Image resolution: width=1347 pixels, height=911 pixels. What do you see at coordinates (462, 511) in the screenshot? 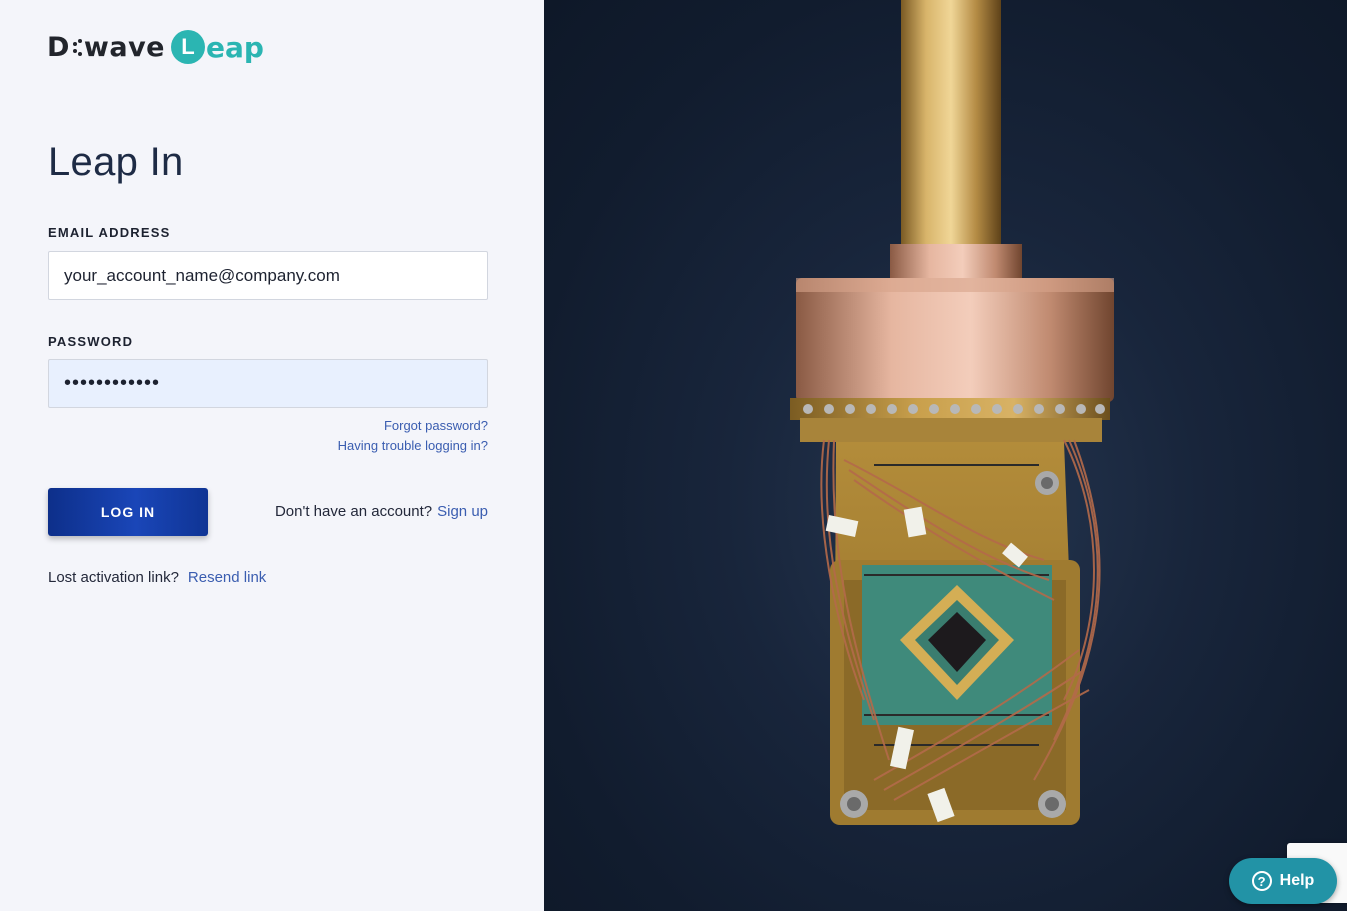
I see `signup-link: Sign up` at bounding box center [462, 511].